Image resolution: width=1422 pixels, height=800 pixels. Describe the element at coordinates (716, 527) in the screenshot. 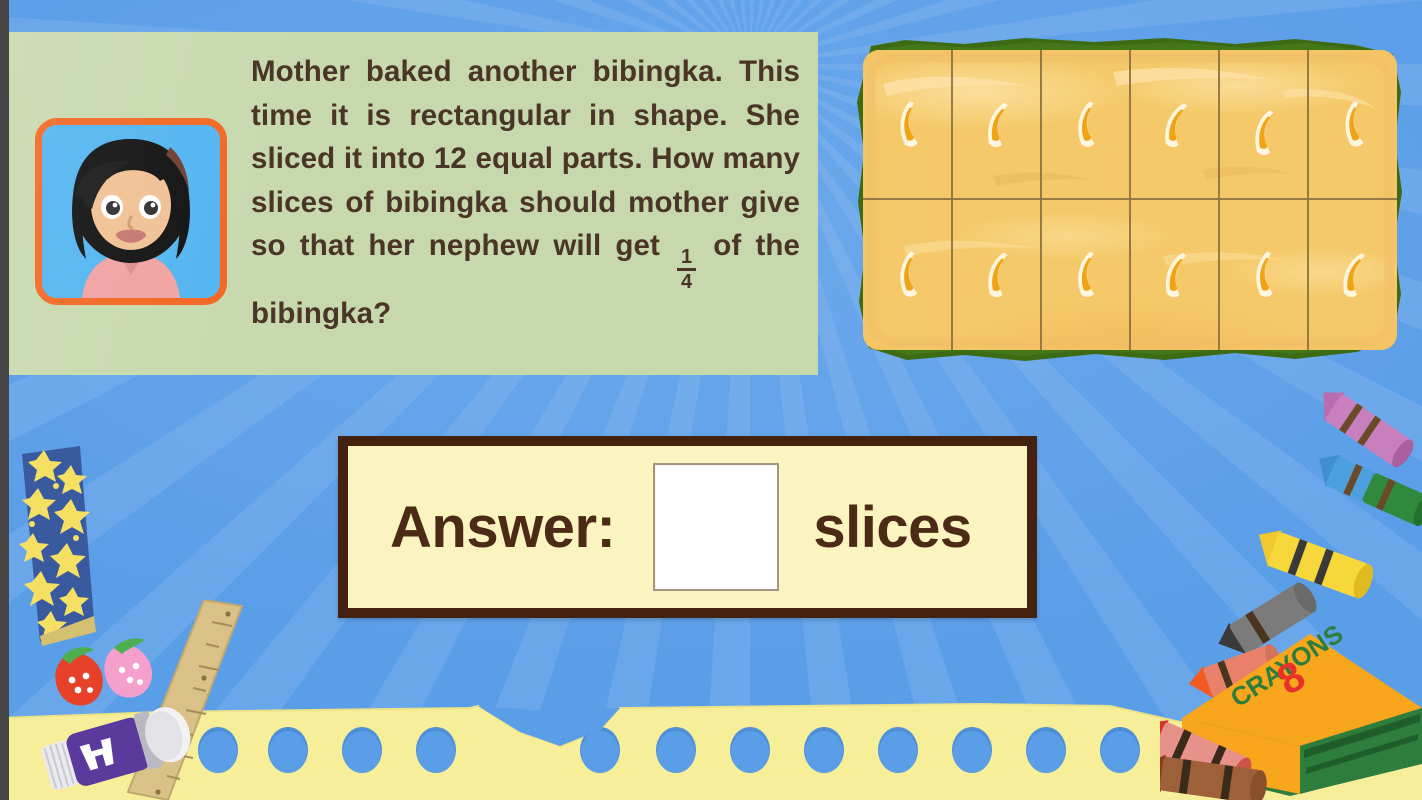

I see `answer-input` at that location.